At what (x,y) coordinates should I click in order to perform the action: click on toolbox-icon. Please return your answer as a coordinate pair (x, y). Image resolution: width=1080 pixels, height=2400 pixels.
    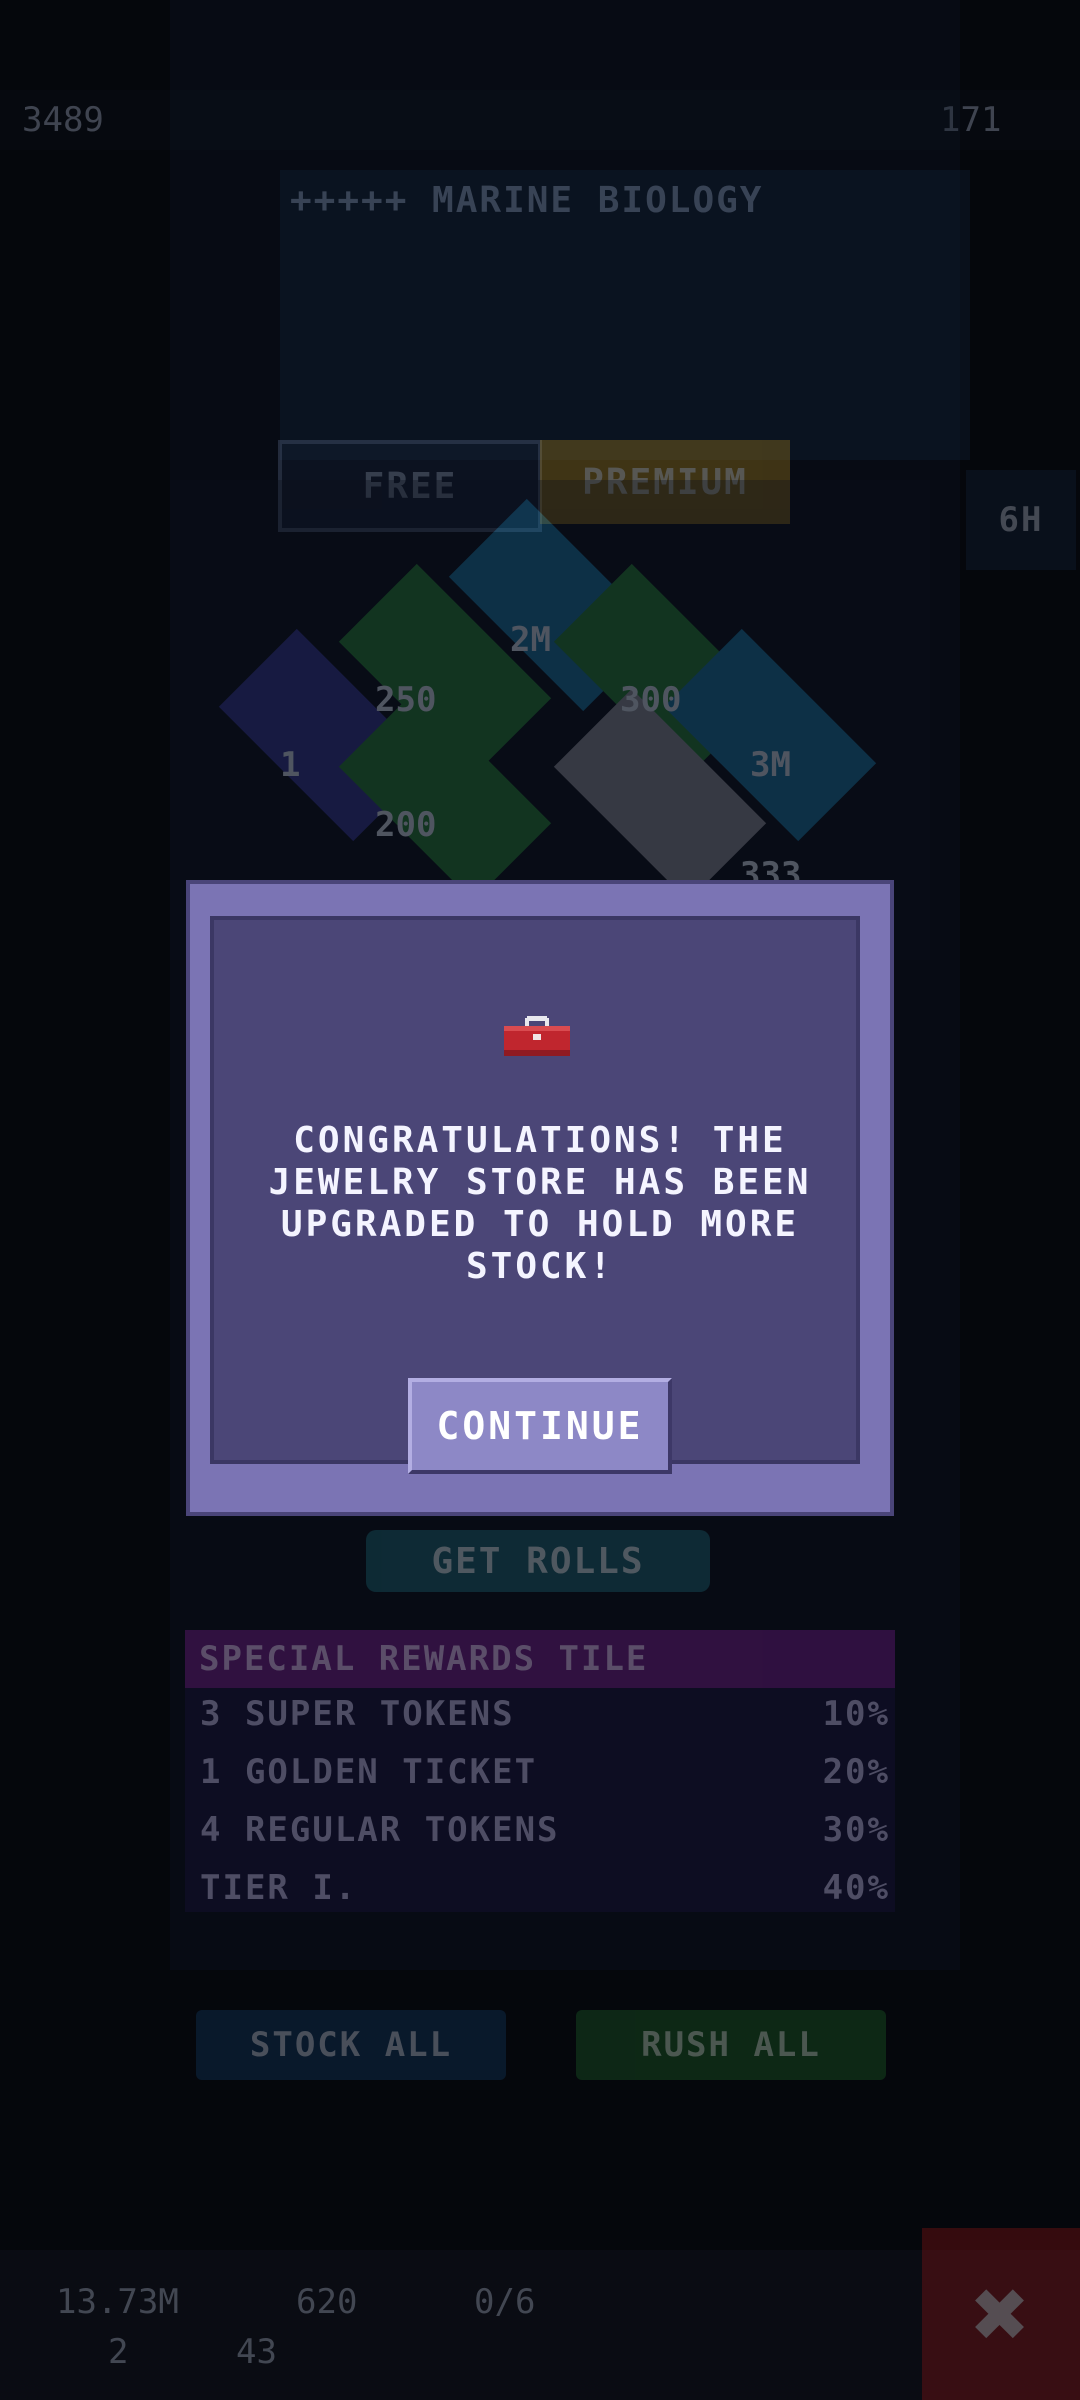
    Looking at the image, I should click on (537, 1036).